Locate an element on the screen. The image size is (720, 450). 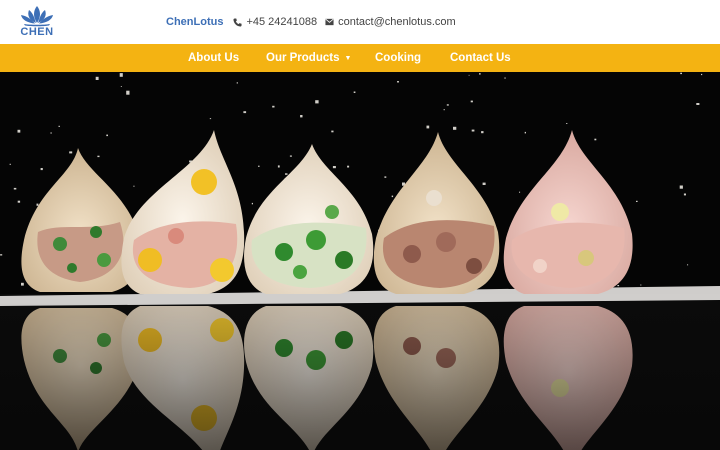
nav-item-cooking: Cooking is located at coordinates (398, 58).